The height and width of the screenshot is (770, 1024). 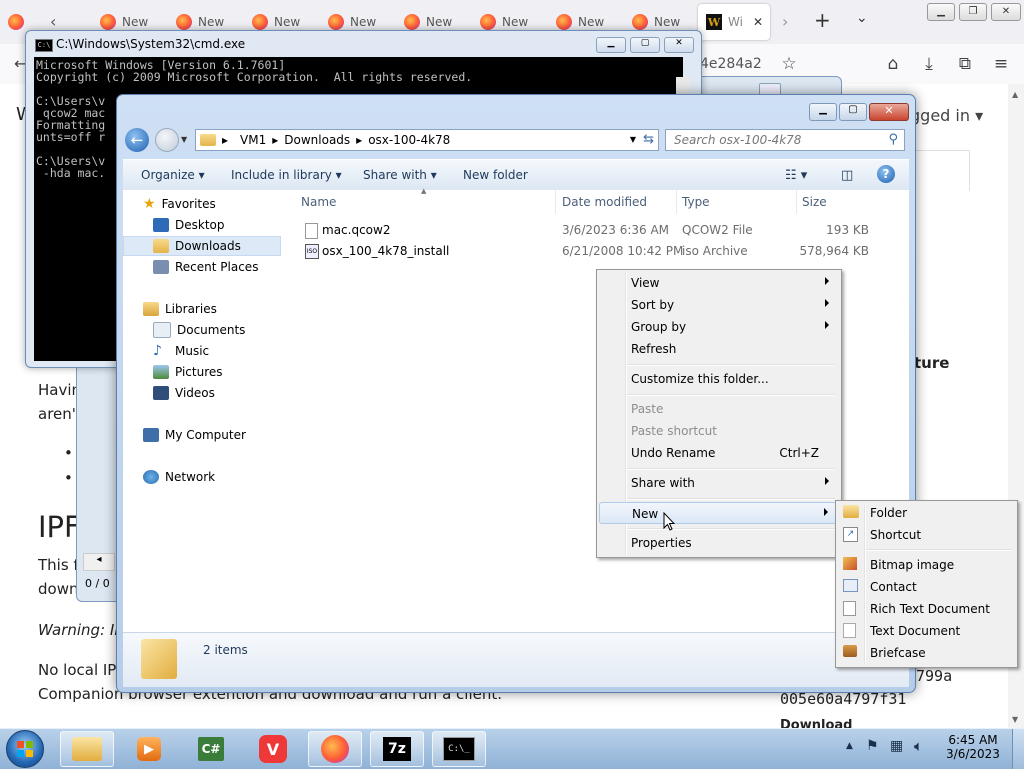 What do you see at coordinates (785, 21) in the screenshot?
I see `tab-scroll-right-icon: ›` at bounding box center [785, 21].